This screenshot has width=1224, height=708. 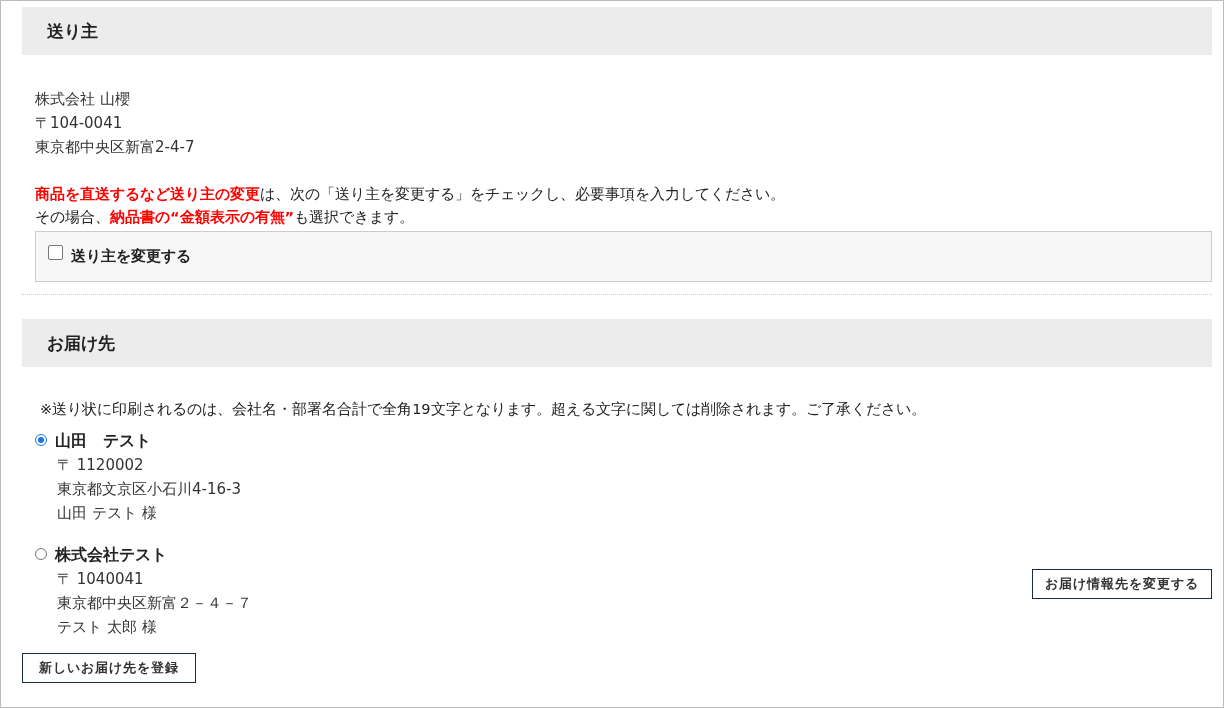 What do you see at coordinates (79, 123) in the screenshot?
I see `sender-address-line: 〒104-0041` at bounding box center [79, 123].